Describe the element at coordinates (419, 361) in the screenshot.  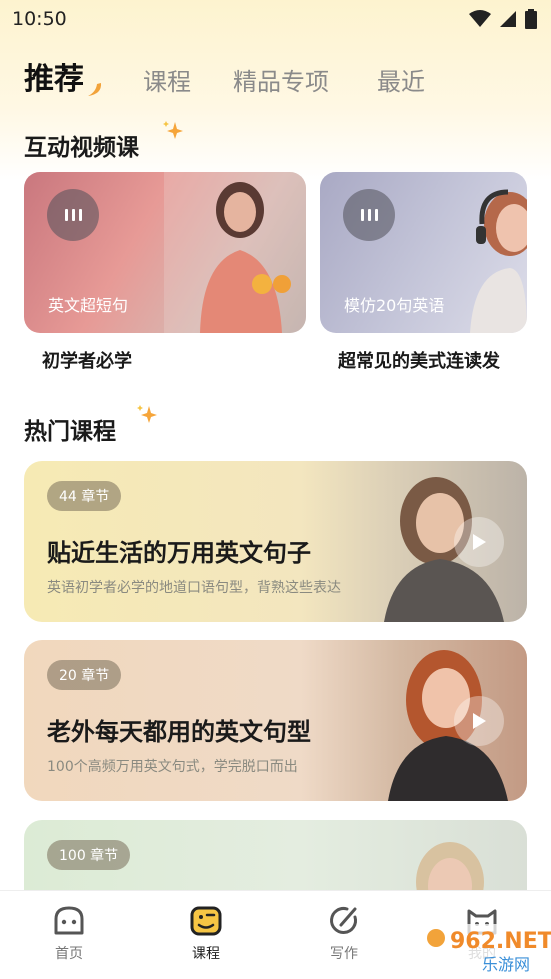
I see `video-caption: 超常见的美式连读发` at that location.